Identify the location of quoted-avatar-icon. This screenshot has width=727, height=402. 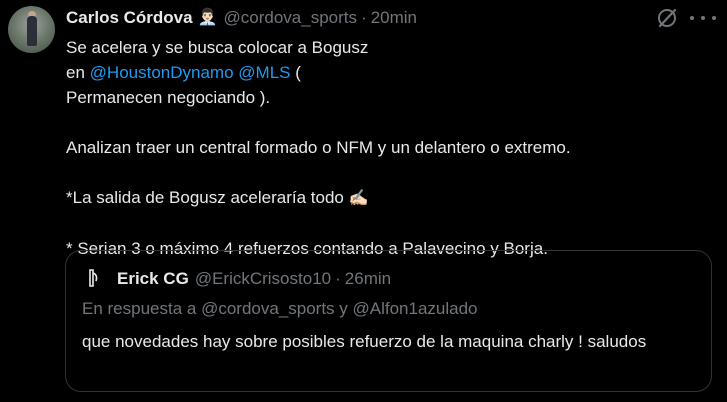
(94, 277).